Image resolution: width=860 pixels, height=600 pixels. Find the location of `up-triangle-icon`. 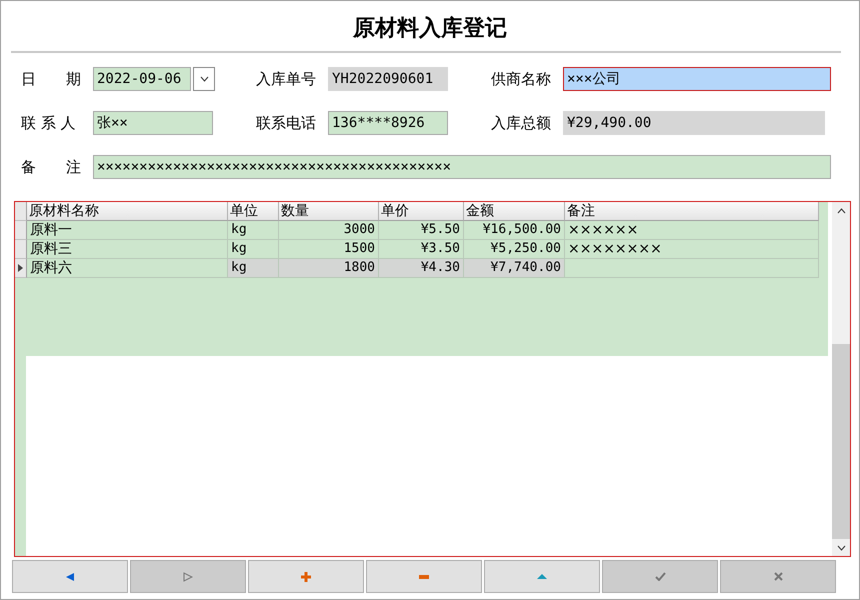

up-triangle-icon is located at coordinates (542, 576).